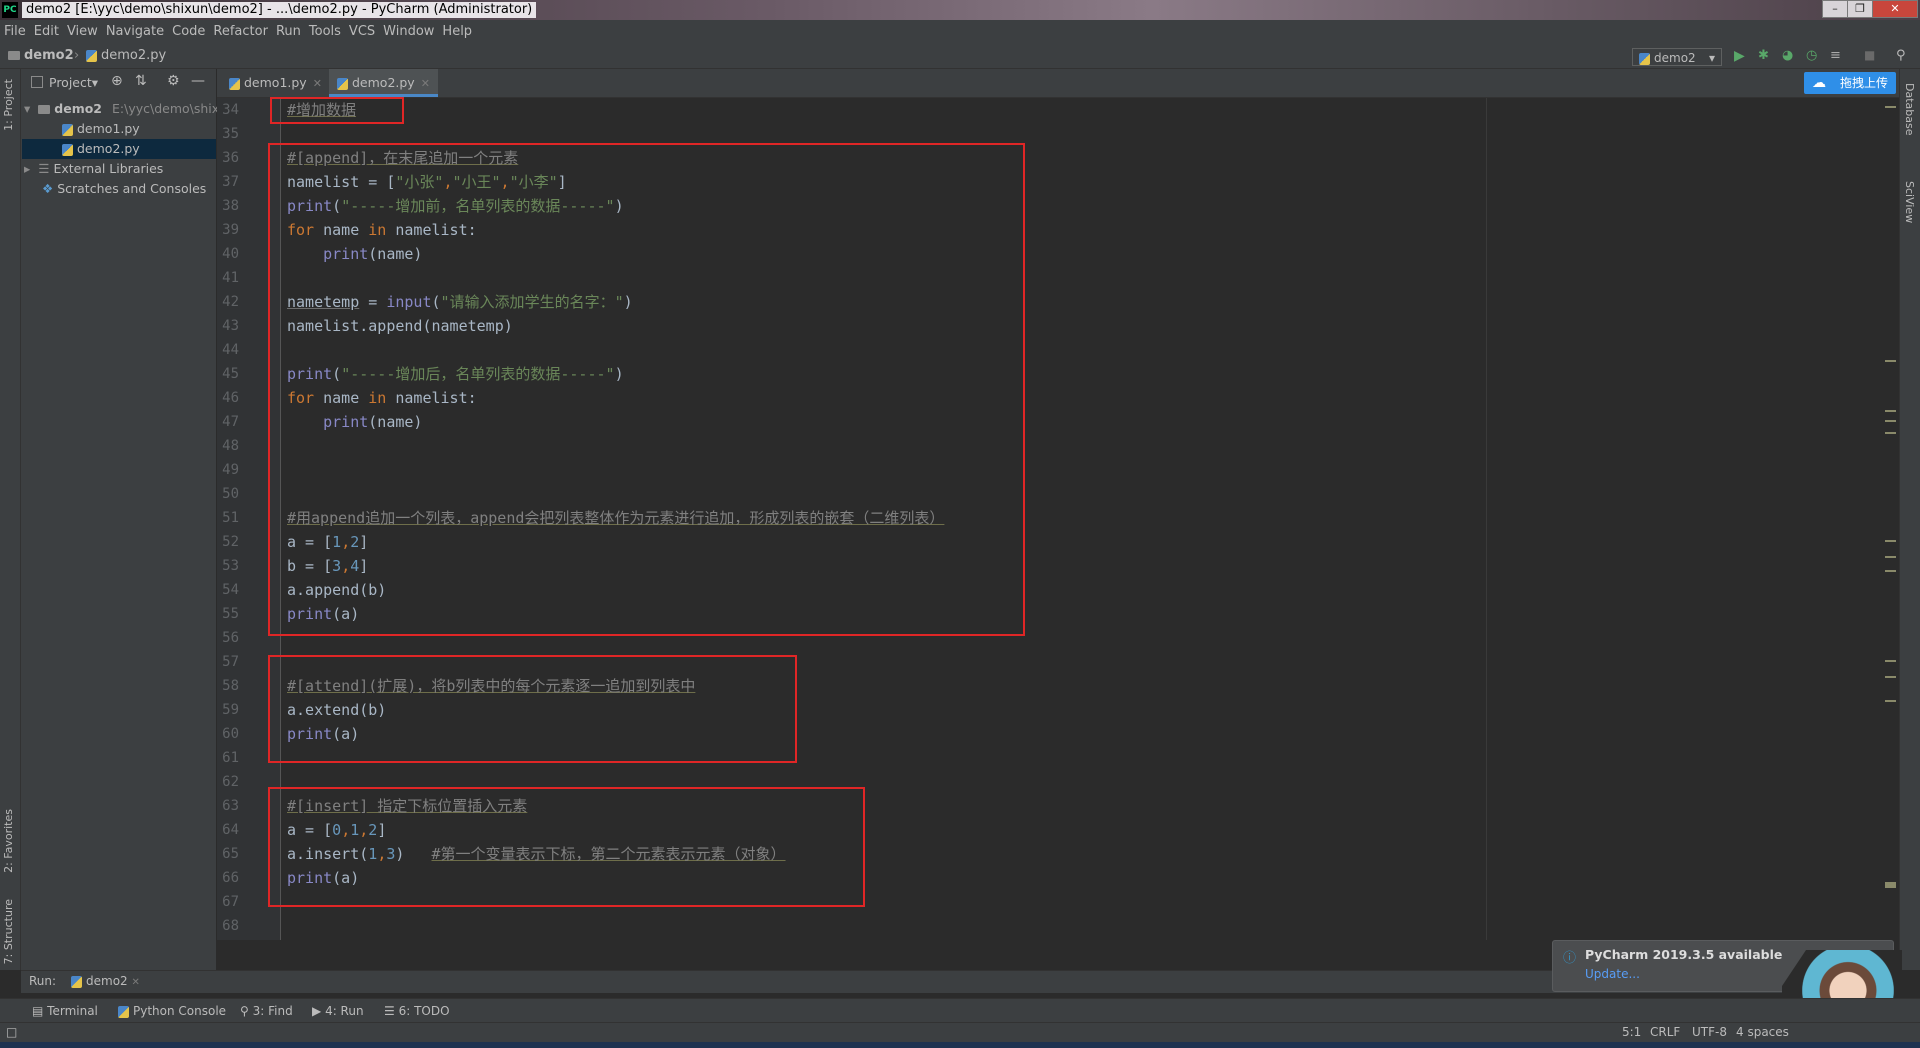 The height and width of the screenshot is (1048, 1920). I want to click on run-config-select: demo2 ▾, so click(1677, 57).